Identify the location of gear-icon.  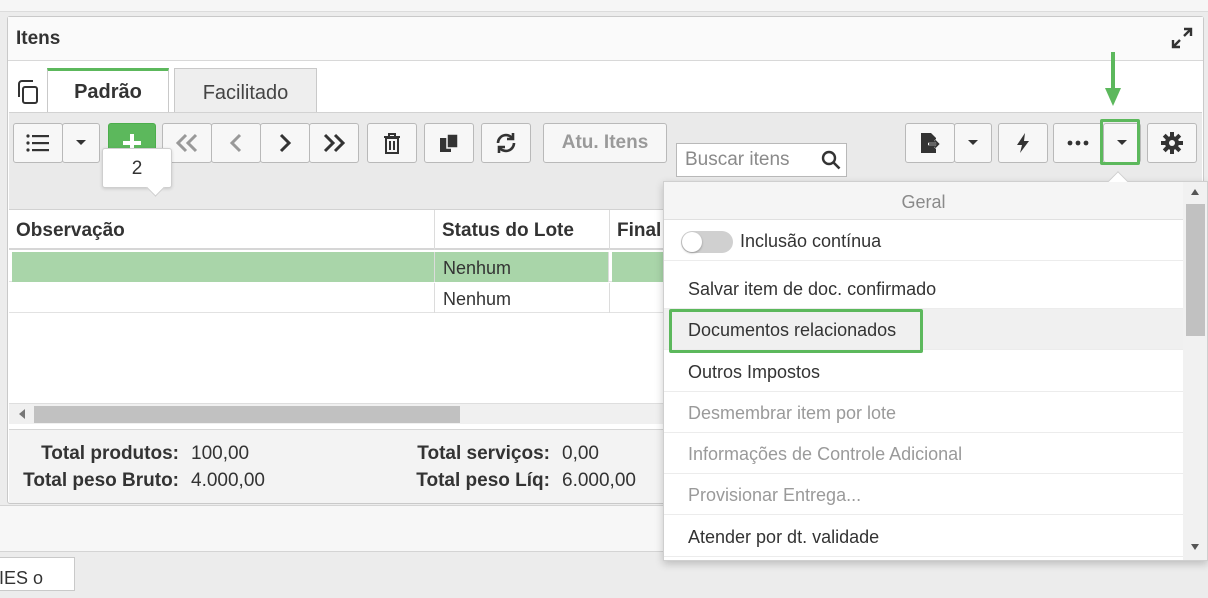
(1172, 143).